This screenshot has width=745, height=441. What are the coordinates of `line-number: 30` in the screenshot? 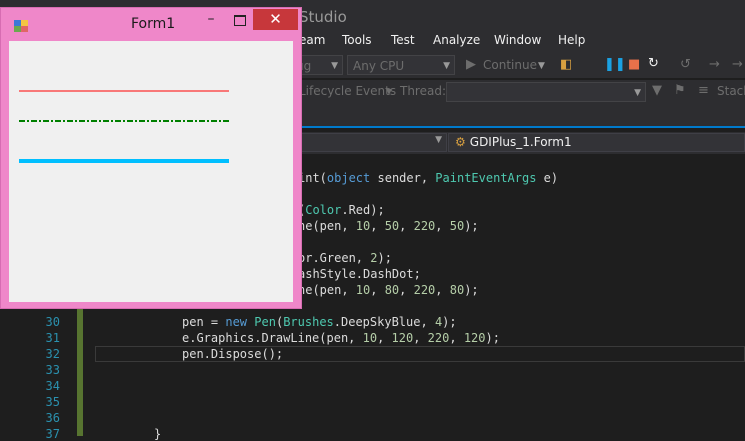 It's located at (52, 322).